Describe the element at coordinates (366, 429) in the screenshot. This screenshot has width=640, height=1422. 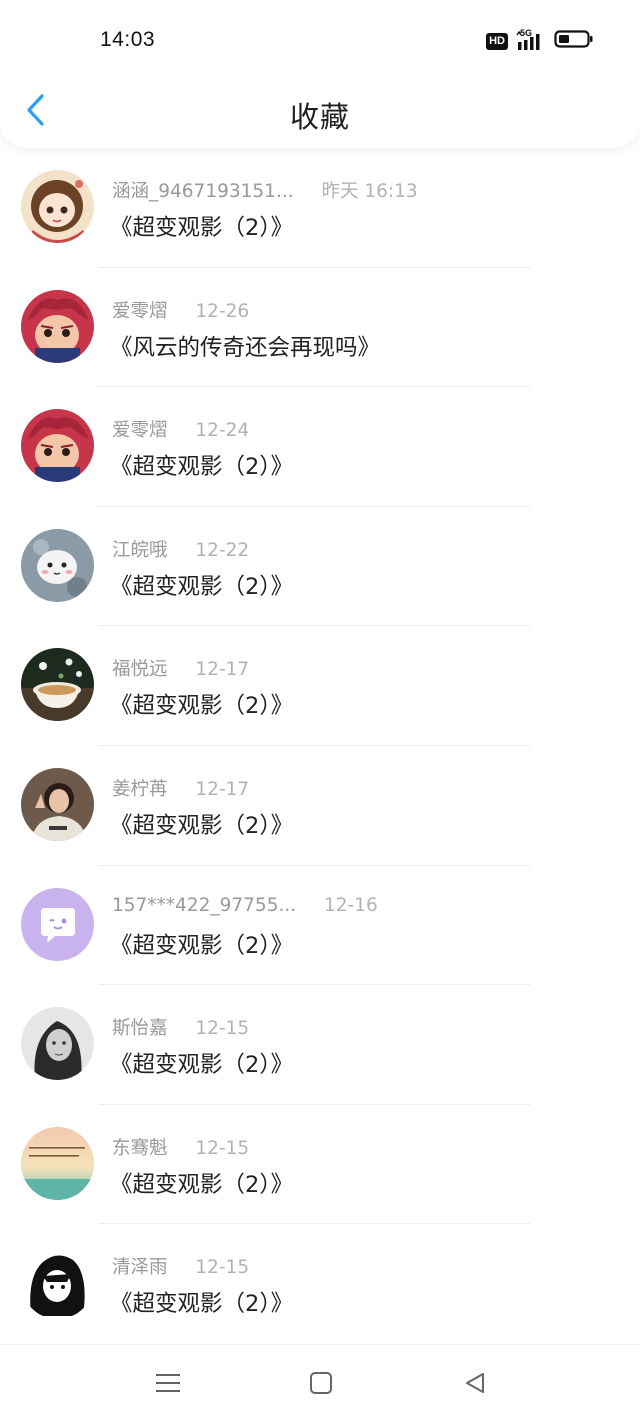
I see `item-meta: 爱零熠 12-24` at that location.